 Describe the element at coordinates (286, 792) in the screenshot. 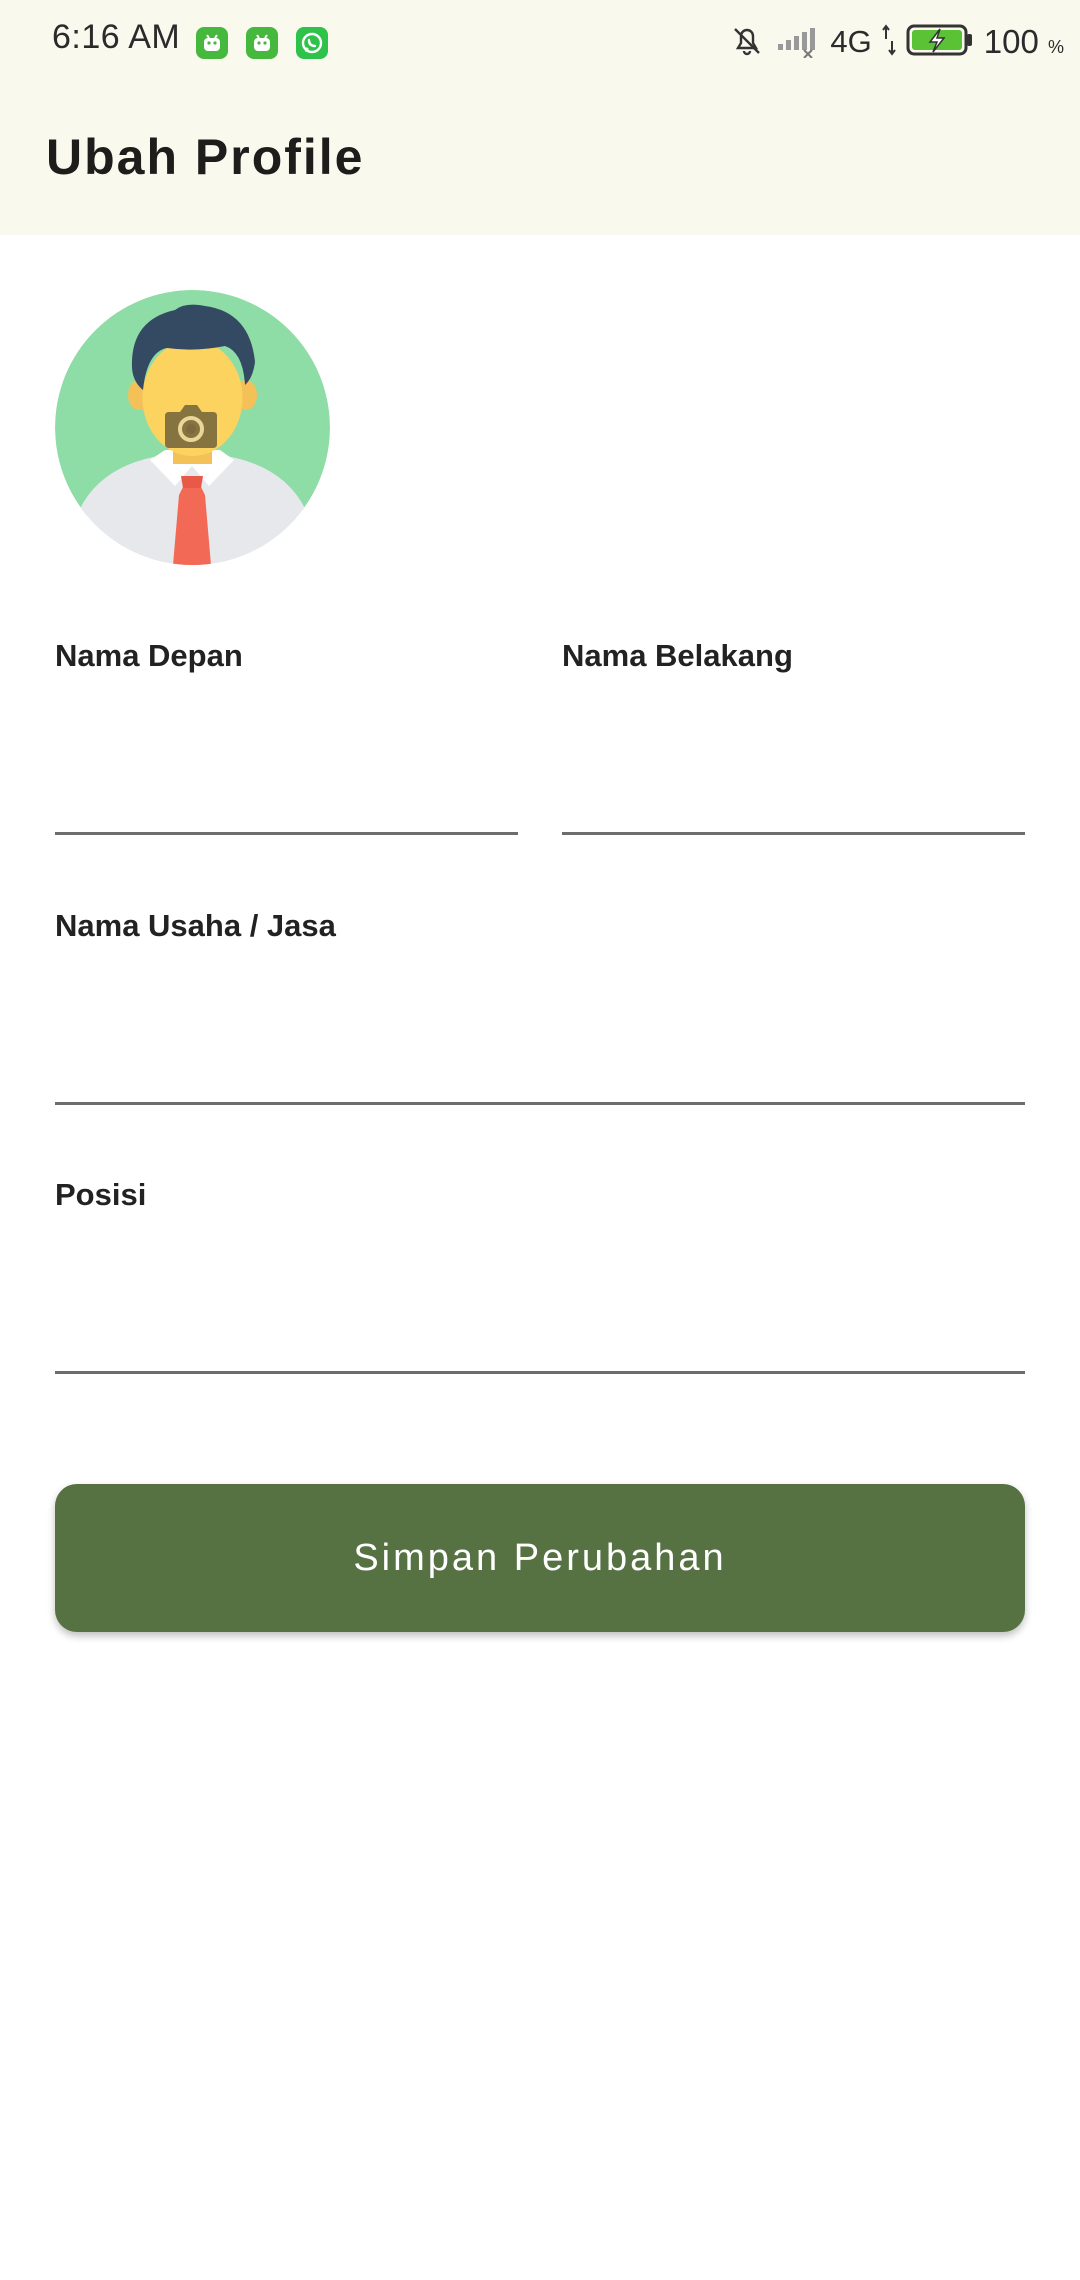

I see `first-name-input` at that location.